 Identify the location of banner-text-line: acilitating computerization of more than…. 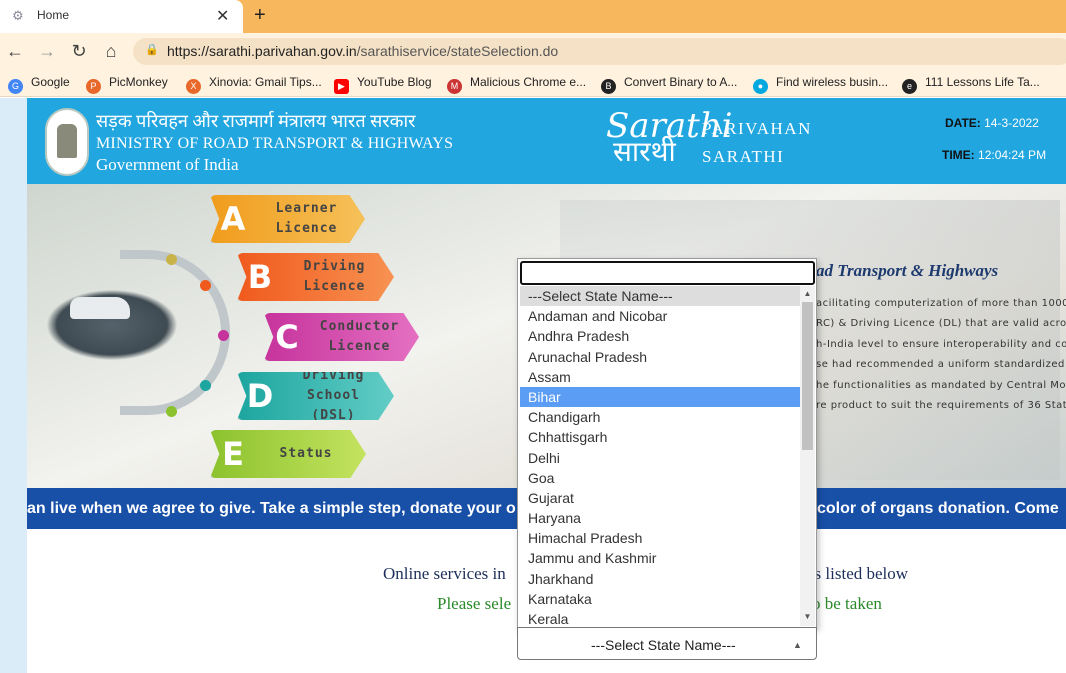
(941, 303).